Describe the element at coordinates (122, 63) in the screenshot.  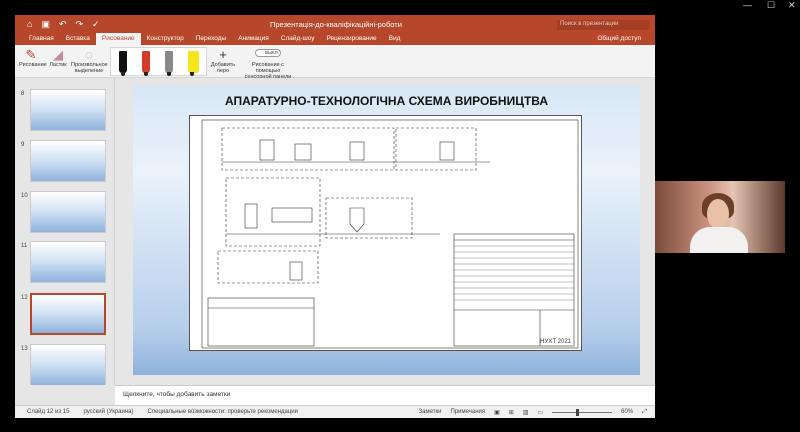
I see `black-pen` at that location.